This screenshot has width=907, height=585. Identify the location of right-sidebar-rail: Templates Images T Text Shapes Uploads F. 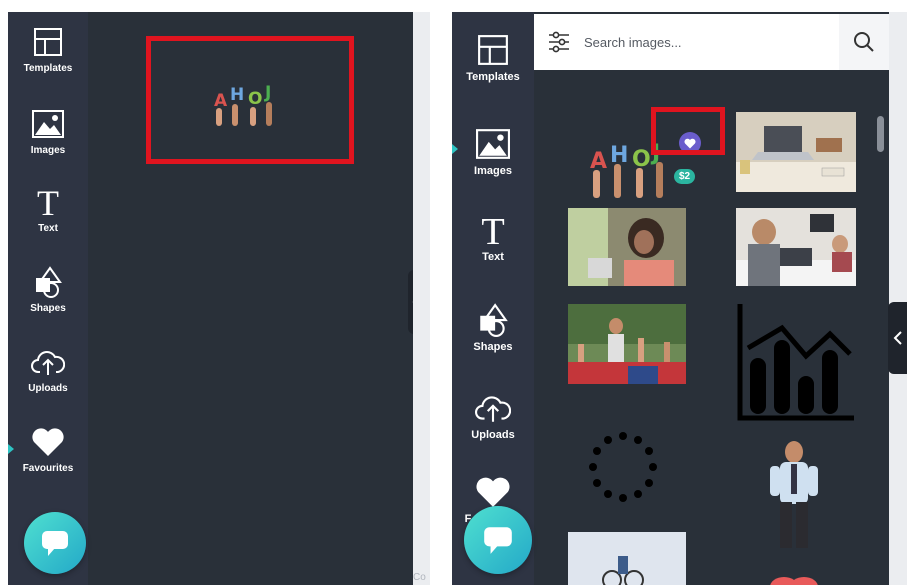
(493, 298).